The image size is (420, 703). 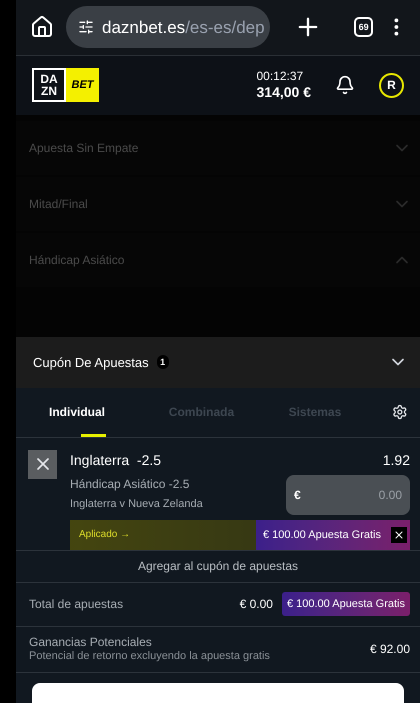 I want to click on freebet-amount: € 100.00 Apuesta Gratis, so click(x=321, y=535).